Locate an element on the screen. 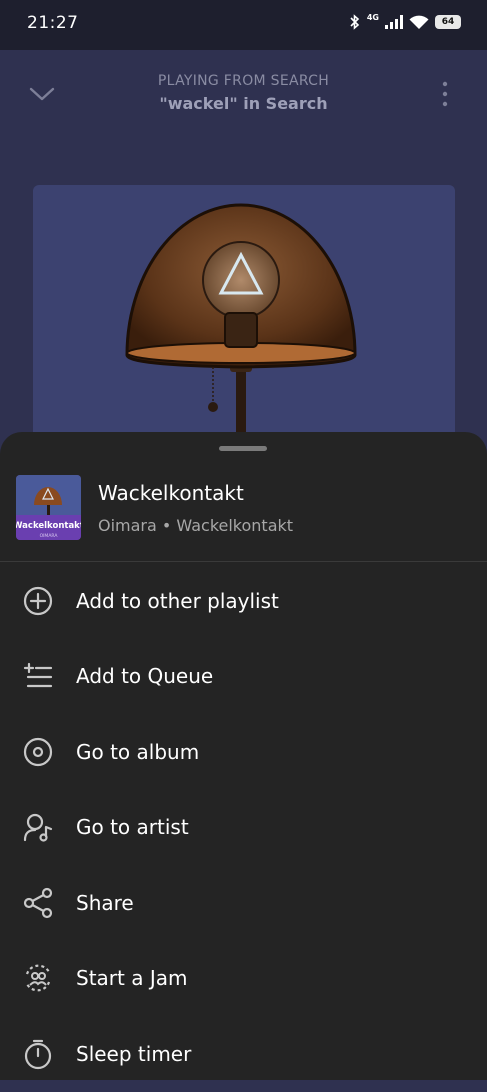  album-icon is located at coordinates (38, 751).